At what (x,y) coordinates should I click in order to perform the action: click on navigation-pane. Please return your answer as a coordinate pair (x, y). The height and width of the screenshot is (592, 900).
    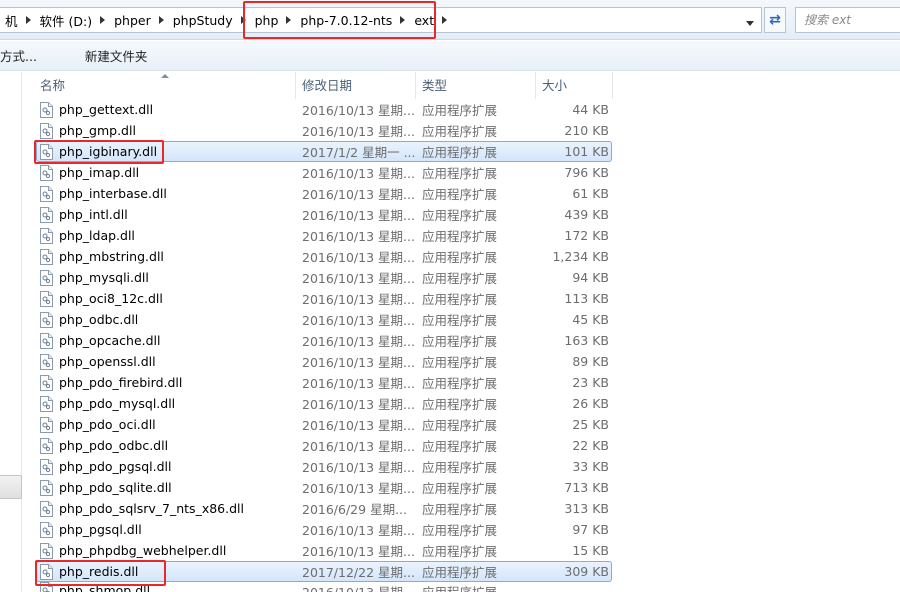
    Looking at the image, I should click on (11, 332).